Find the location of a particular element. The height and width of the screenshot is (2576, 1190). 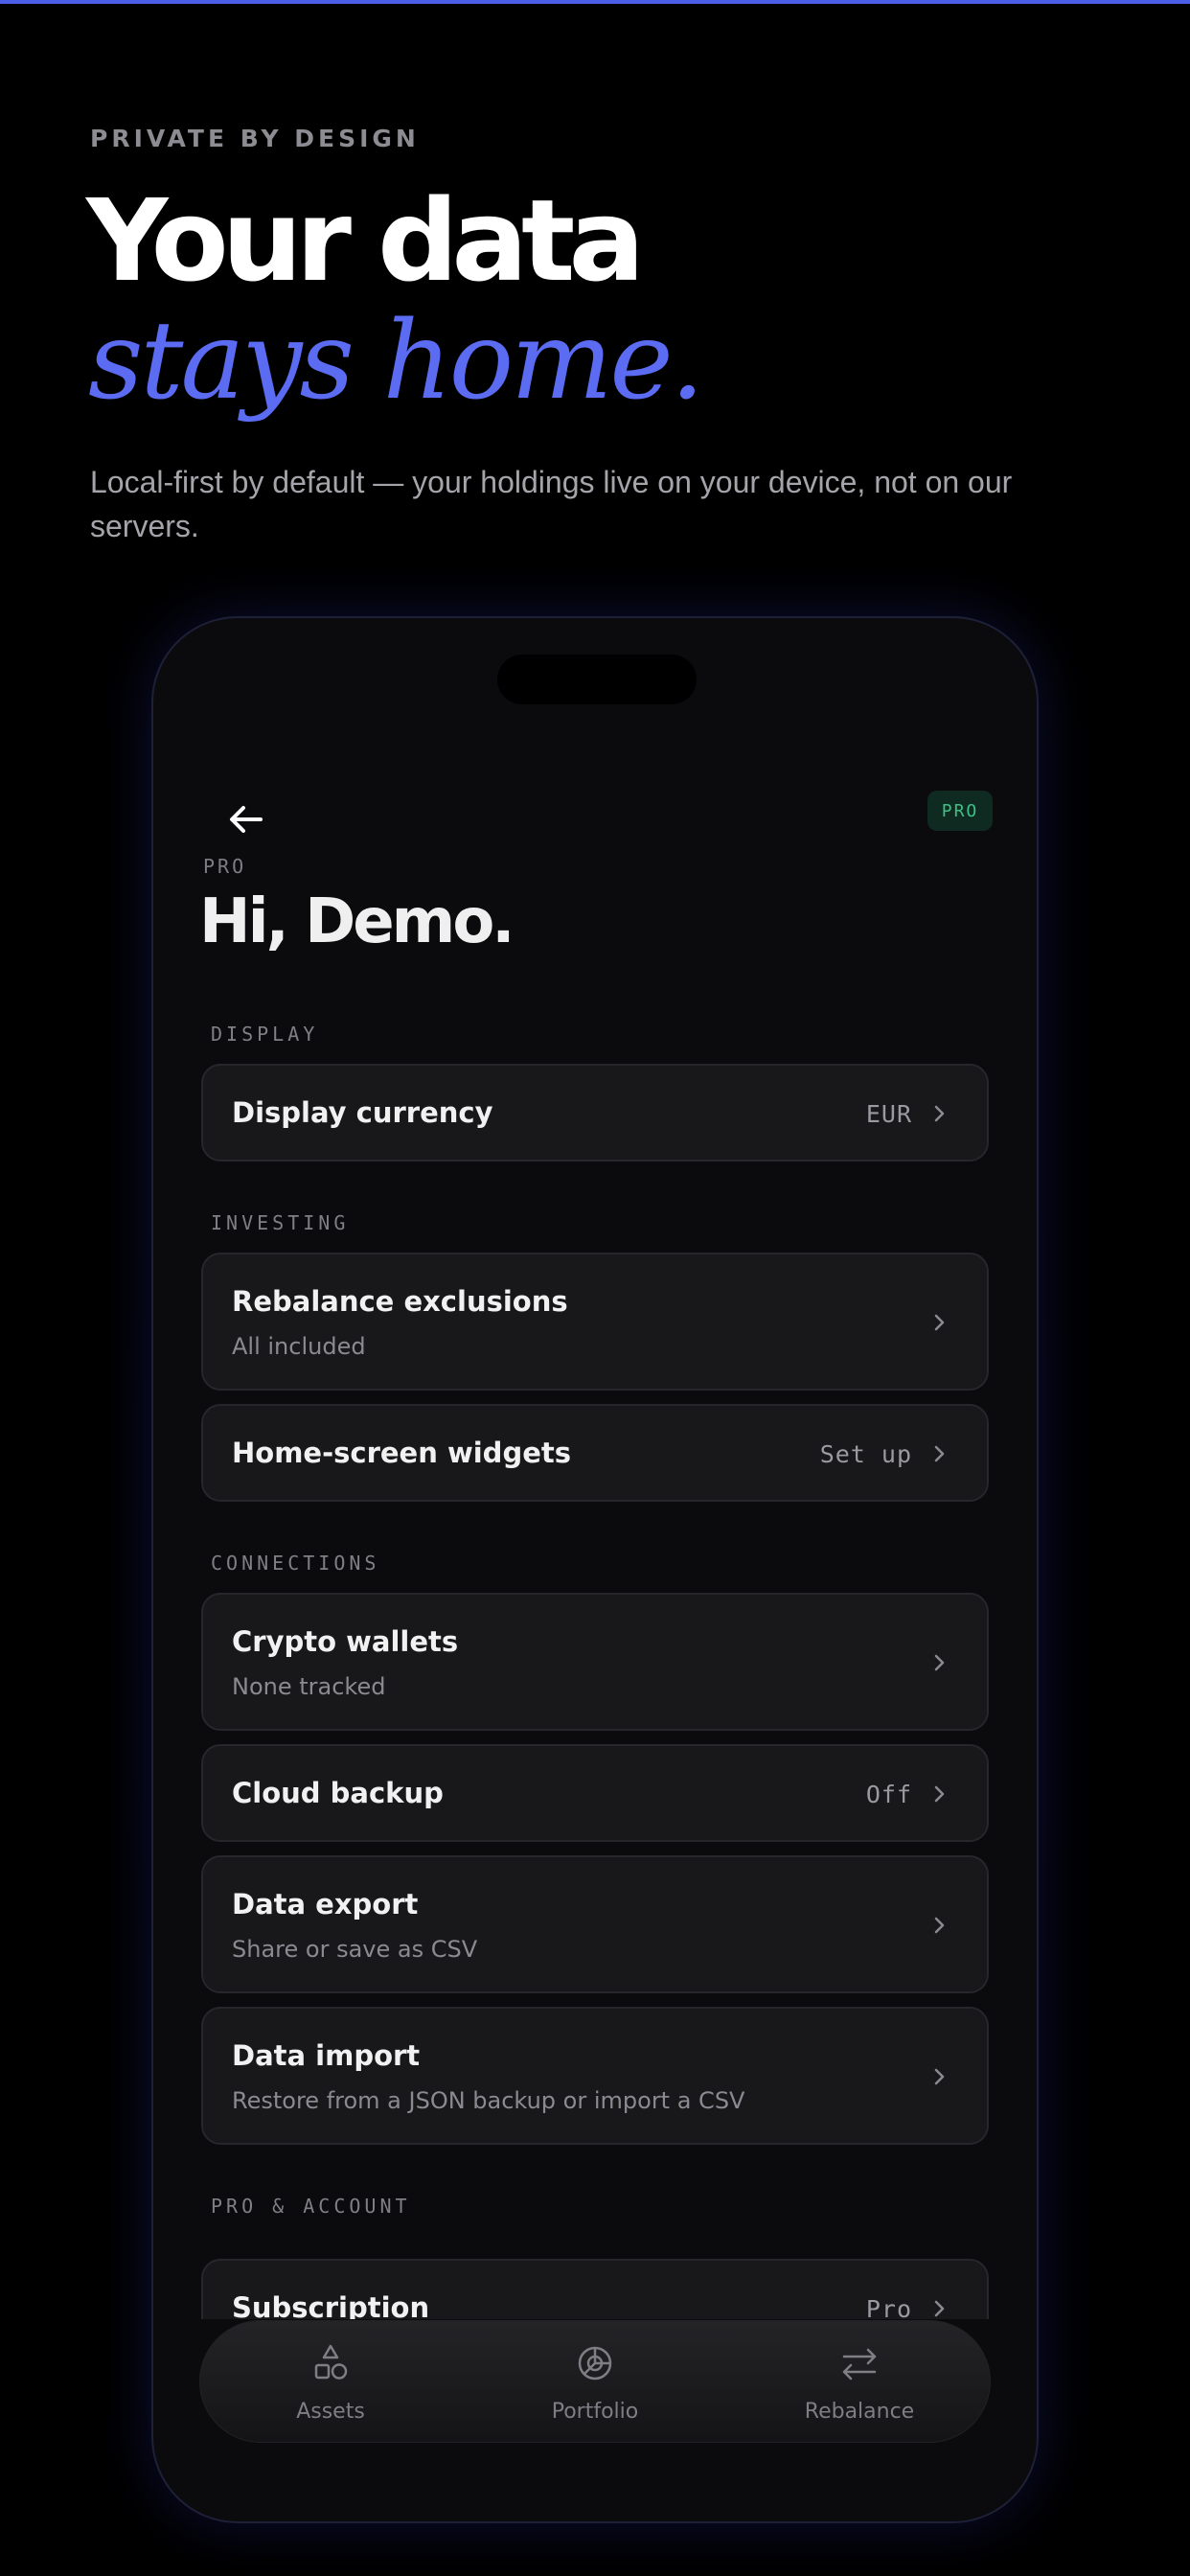

swap-arrows-icon is located at coordinates (859, 2364).